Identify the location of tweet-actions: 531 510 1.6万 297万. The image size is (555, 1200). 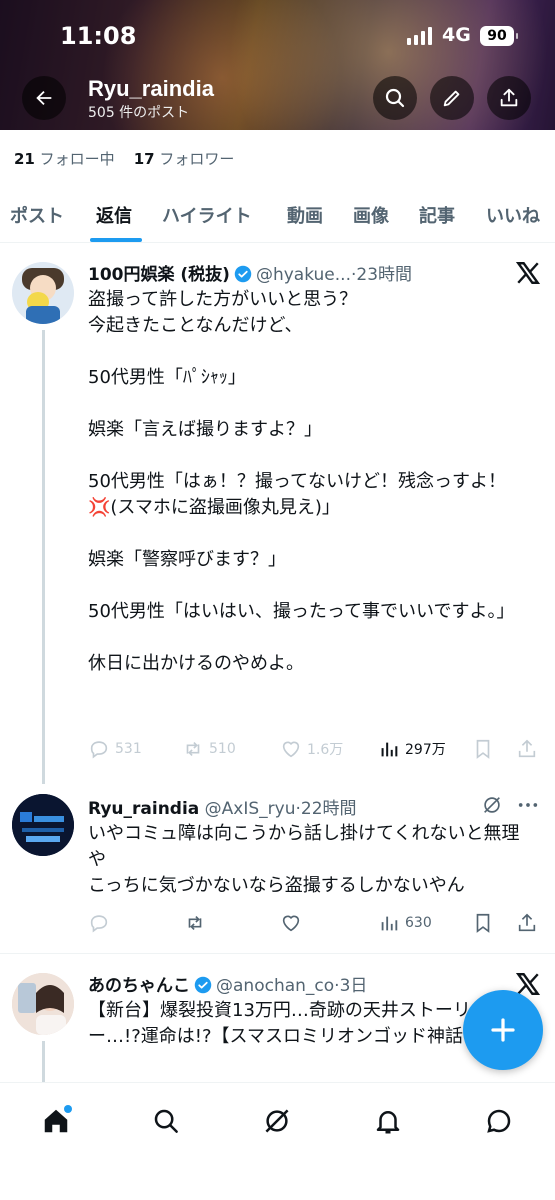
(315, 751).